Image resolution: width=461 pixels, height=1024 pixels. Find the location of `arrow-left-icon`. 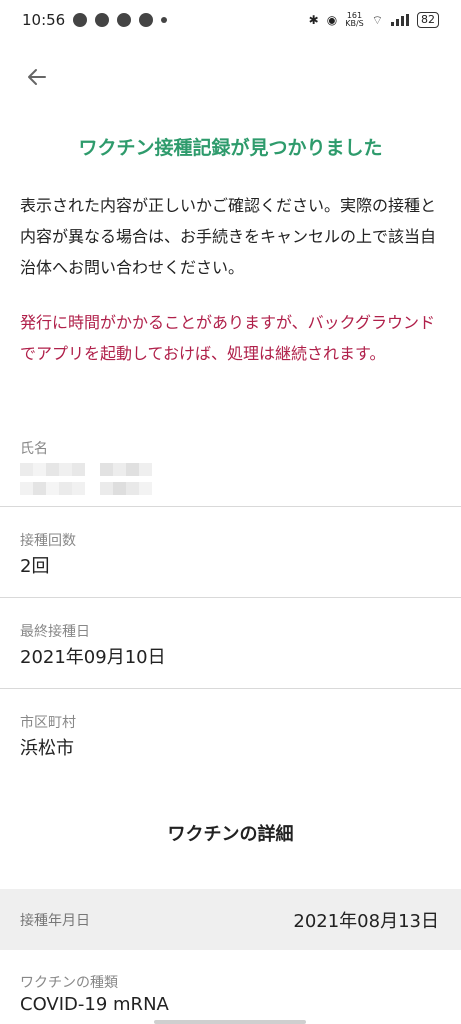

arrow-left-icon is located at coordinates (37, 77).